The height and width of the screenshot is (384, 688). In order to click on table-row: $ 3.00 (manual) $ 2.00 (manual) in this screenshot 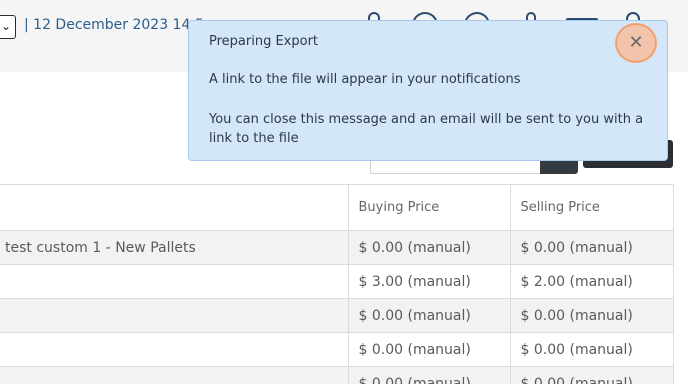, I will do `click(337, 281)`.